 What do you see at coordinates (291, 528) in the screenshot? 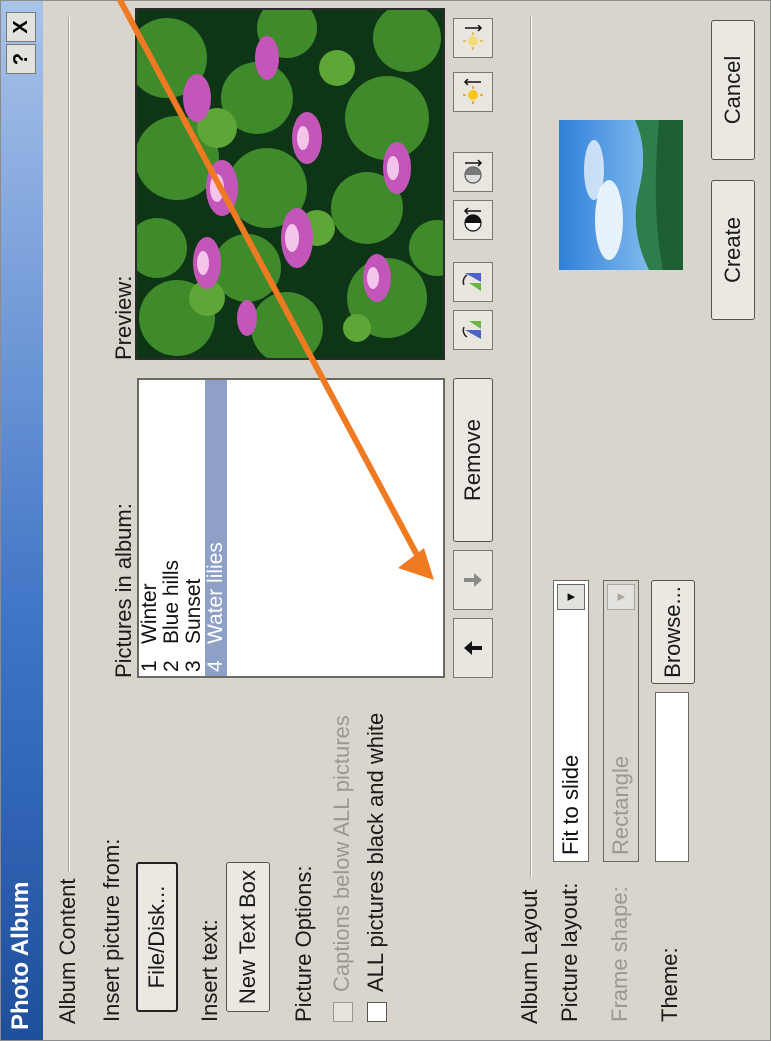
I see `pictures-listbox: 1 Winter 2 Blue hills 3 Sunset 4 Water lilies` at bounding box center [291, 528].